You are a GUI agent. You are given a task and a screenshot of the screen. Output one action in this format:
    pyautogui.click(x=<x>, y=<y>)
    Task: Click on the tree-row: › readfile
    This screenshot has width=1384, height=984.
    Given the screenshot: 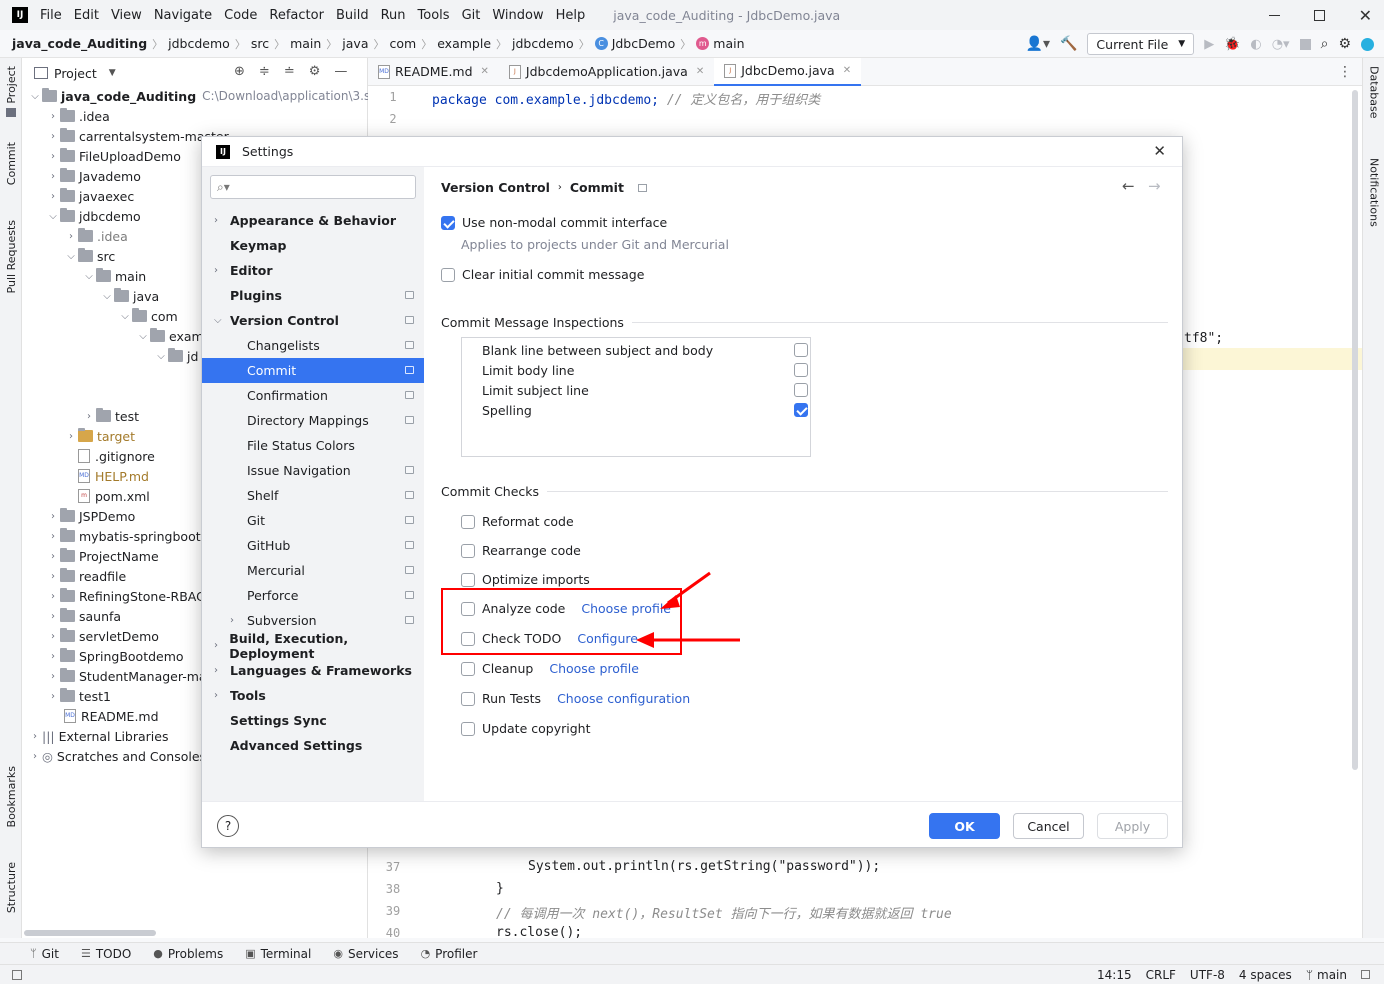 What is the action you would take?
    pyautogui.click(x=86, y=576)
    